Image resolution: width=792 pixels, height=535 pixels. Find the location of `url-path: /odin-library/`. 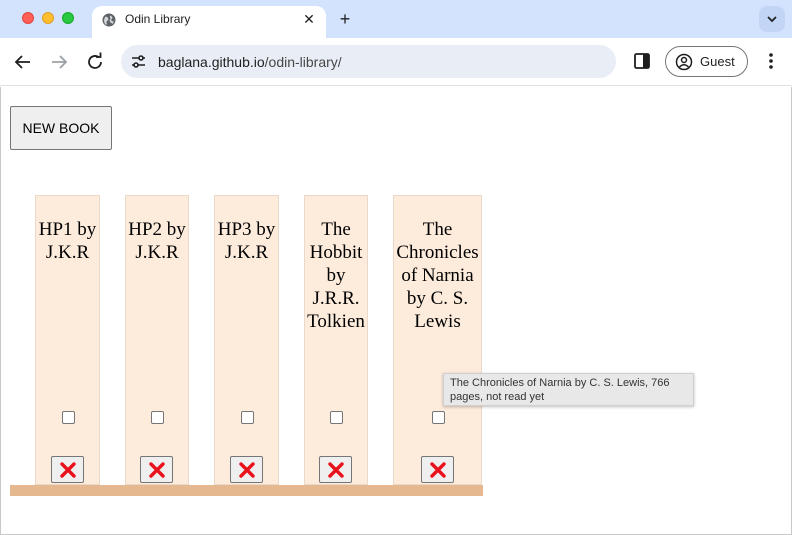

url-path: /odin-library/ is located at coordinates (303, 62).